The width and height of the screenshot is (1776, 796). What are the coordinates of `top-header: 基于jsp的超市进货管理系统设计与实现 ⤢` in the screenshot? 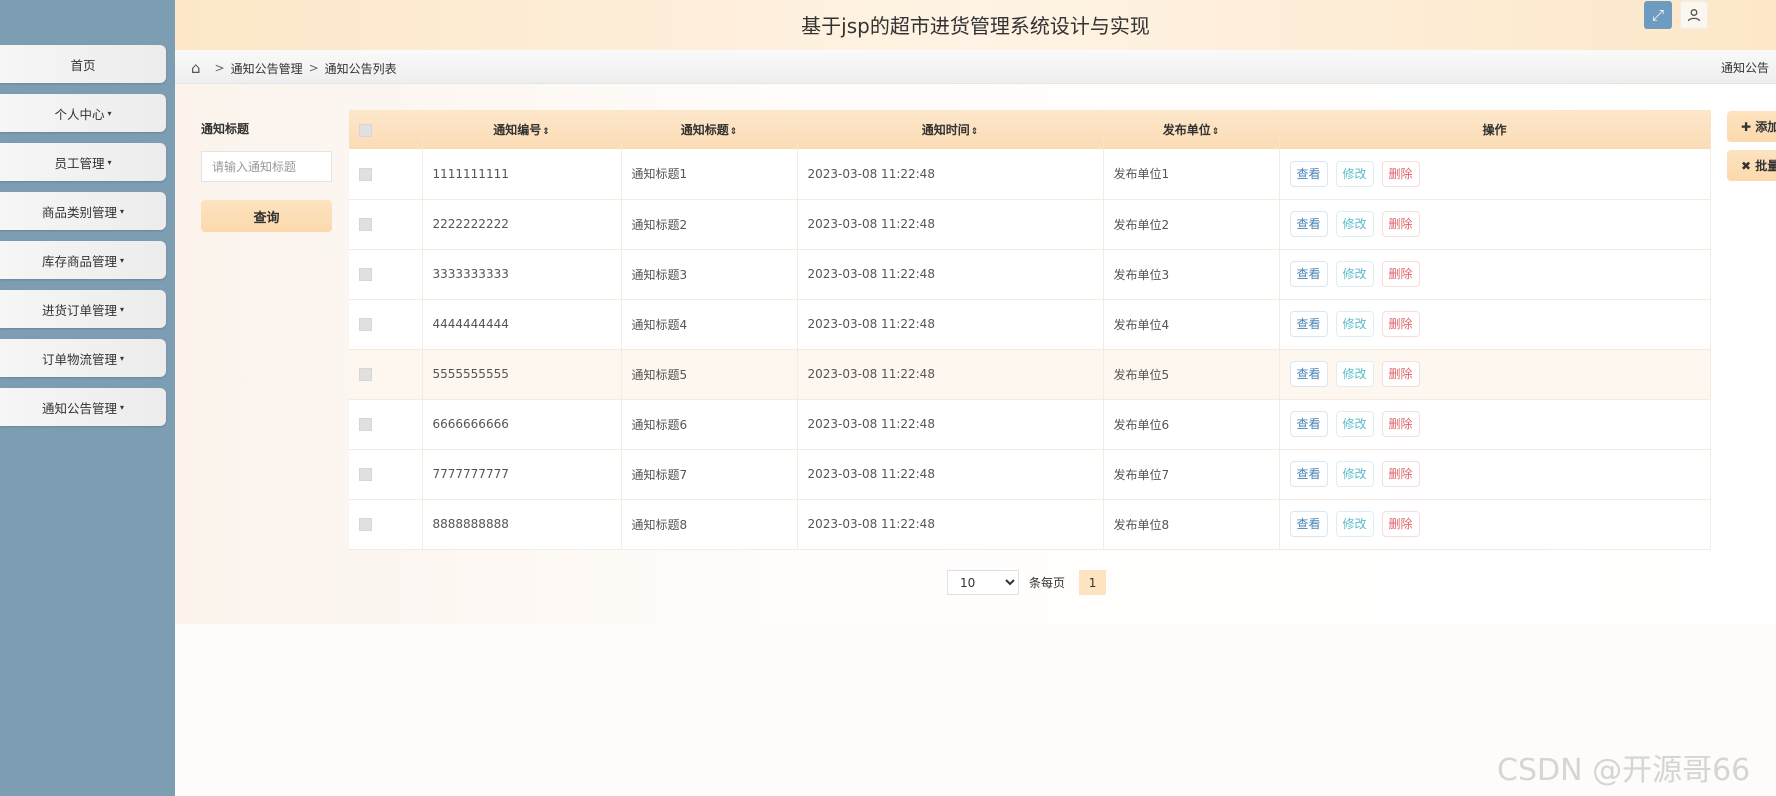 It's located at (975, 25).